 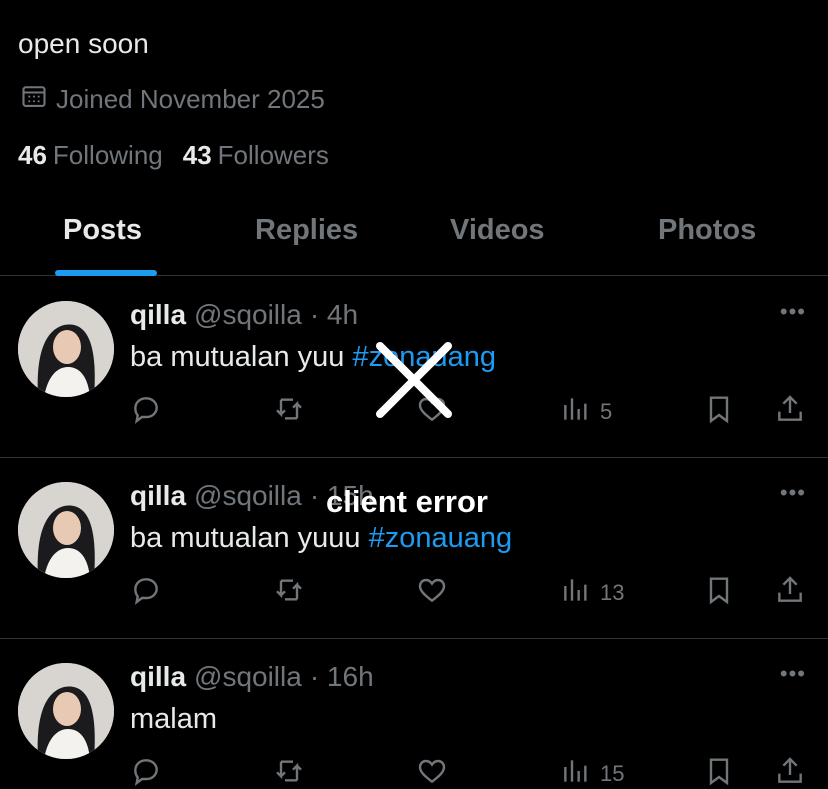 I want to click on calendar-icon, so click(x=34, y=99).